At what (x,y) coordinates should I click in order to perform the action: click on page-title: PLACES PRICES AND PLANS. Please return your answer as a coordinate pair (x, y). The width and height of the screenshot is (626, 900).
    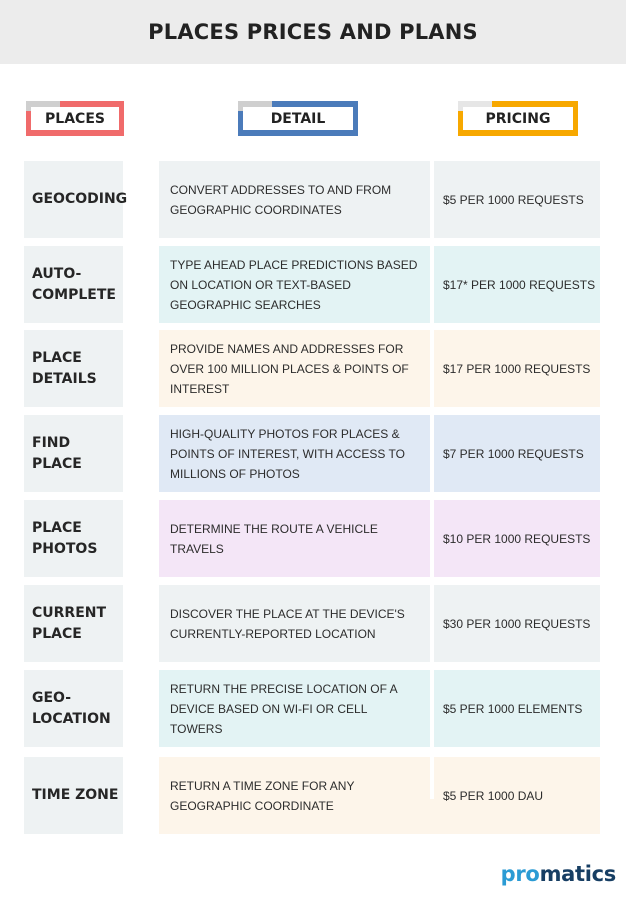
    Looking at the image, I should click on (313, 32).